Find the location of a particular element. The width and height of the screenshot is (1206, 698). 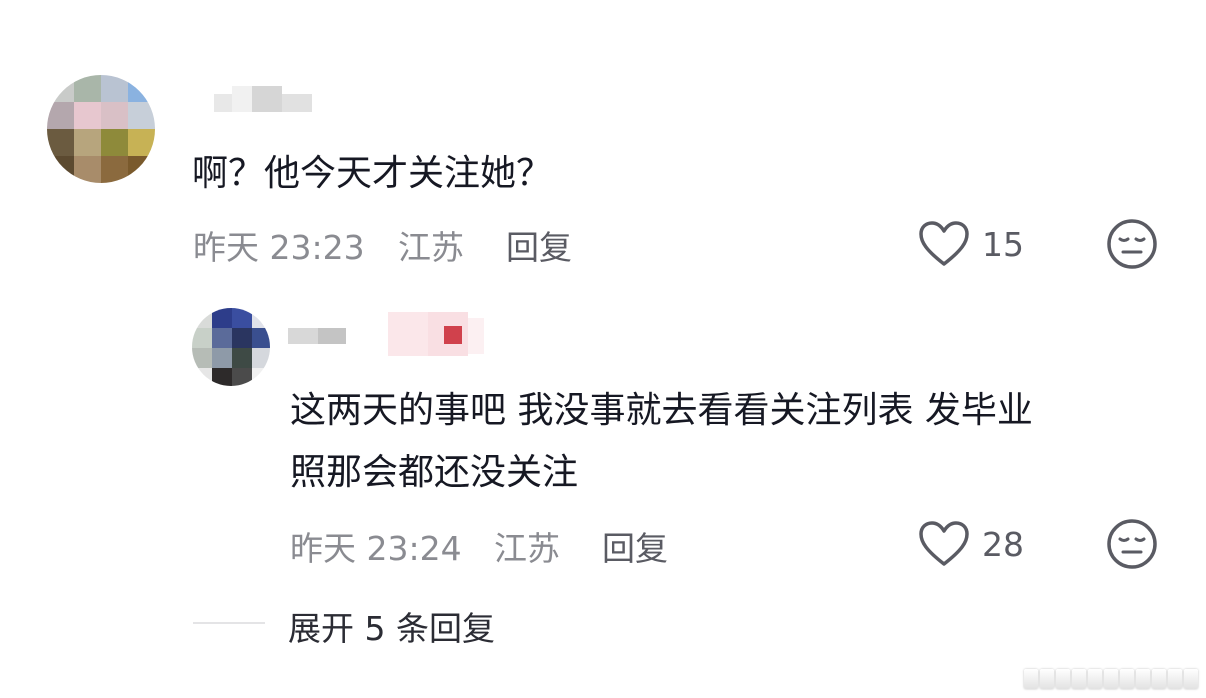

reply-location: 江苏 is located at coordinates (527, 548).